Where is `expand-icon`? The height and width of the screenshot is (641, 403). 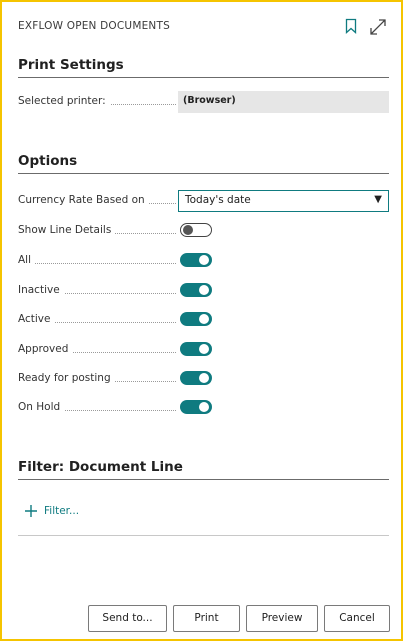 expand-icon is located at coordinates (378, 27).